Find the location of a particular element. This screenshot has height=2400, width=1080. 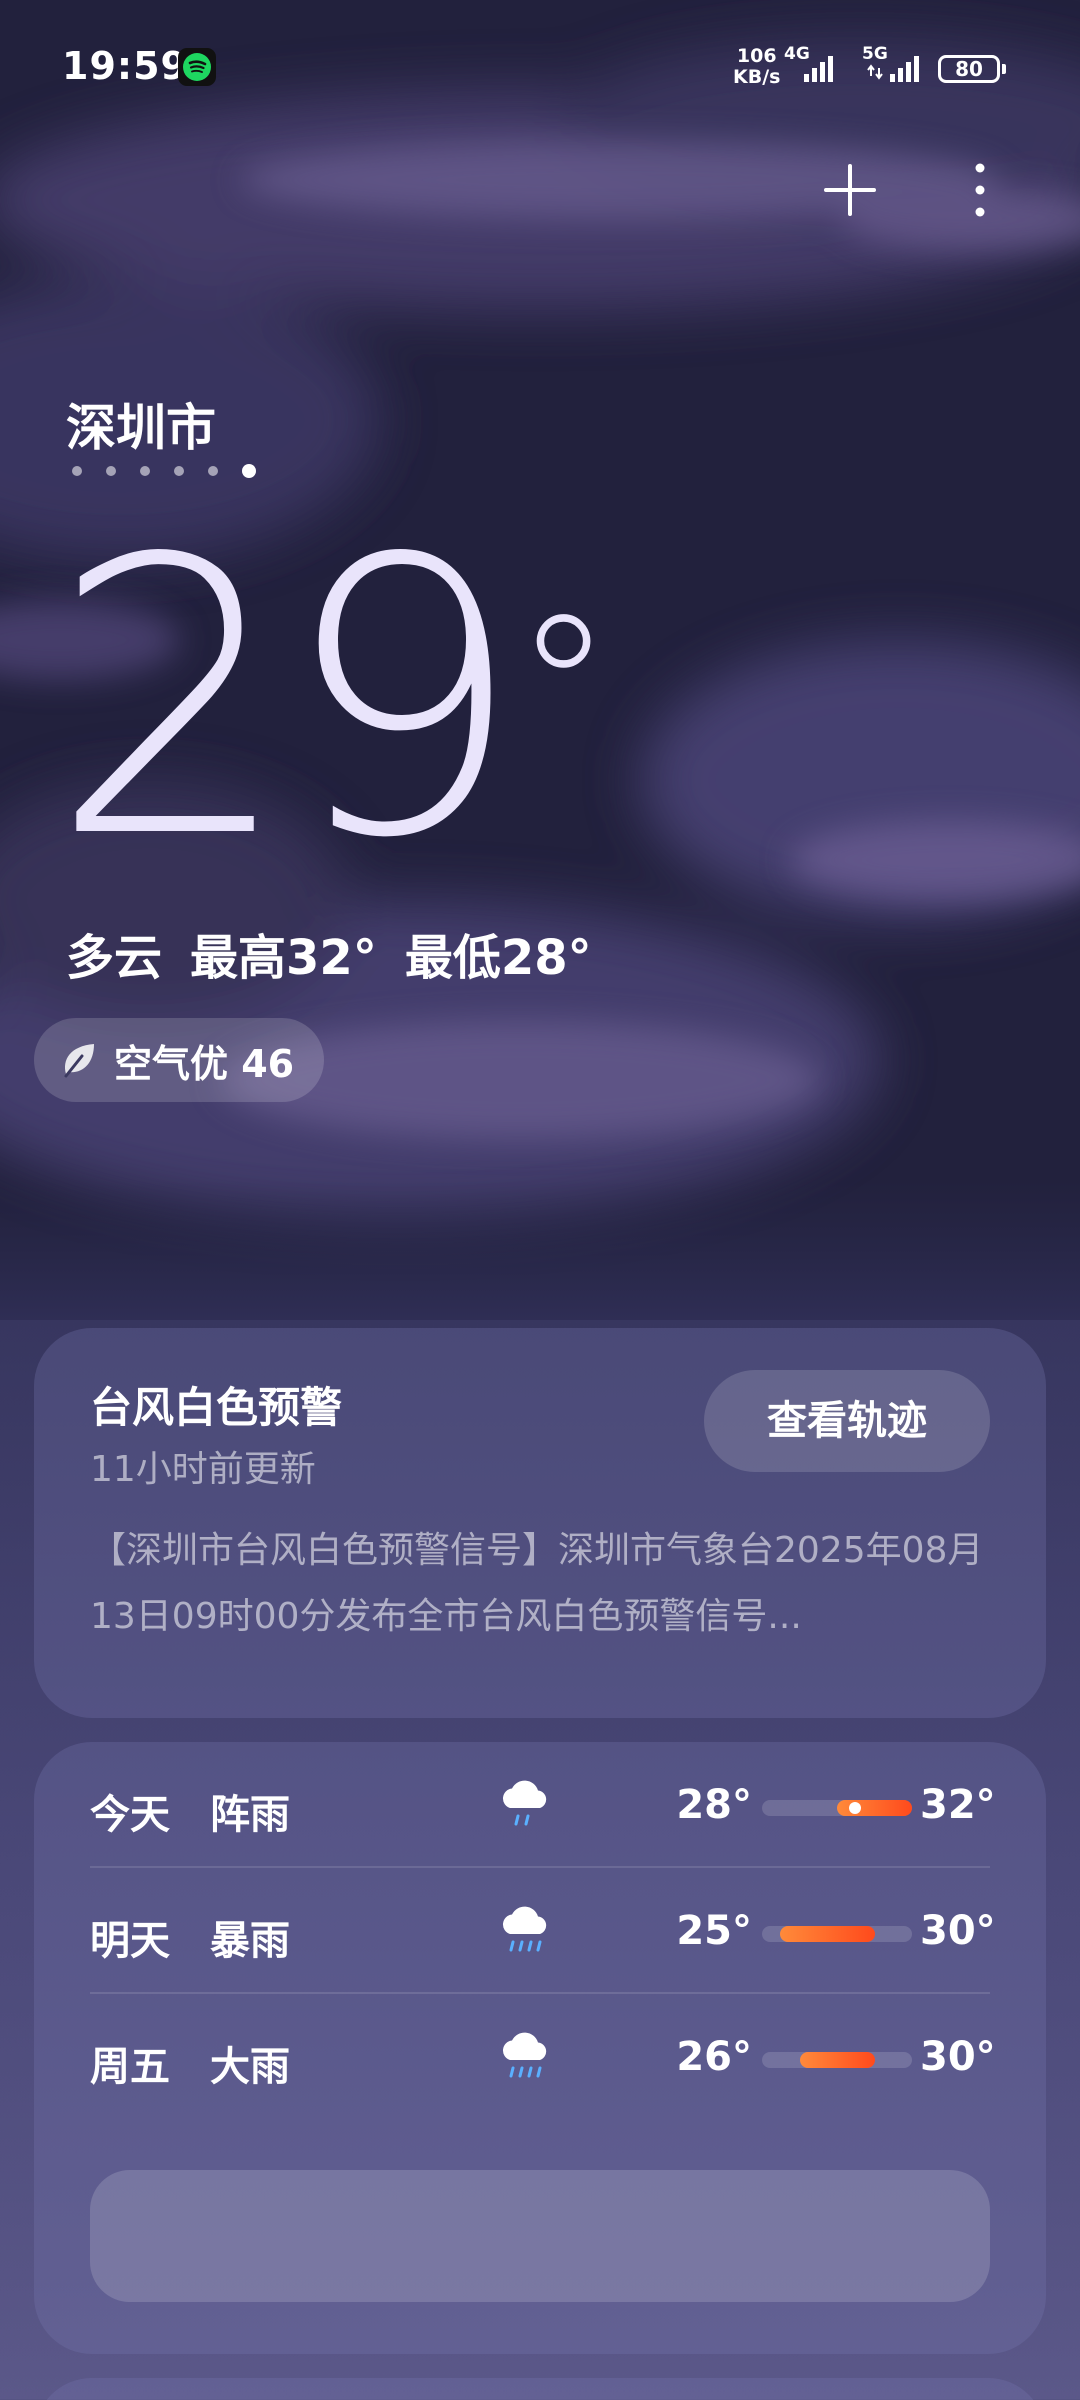

add-city-button is located at coordinates (850, 190).